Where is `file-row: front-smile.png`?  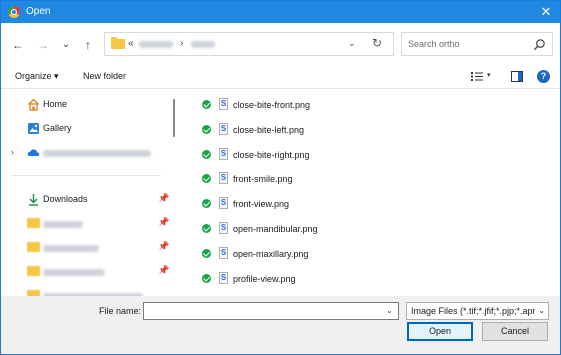
file-row: front-smile.png is located at coordinates (370, 178).